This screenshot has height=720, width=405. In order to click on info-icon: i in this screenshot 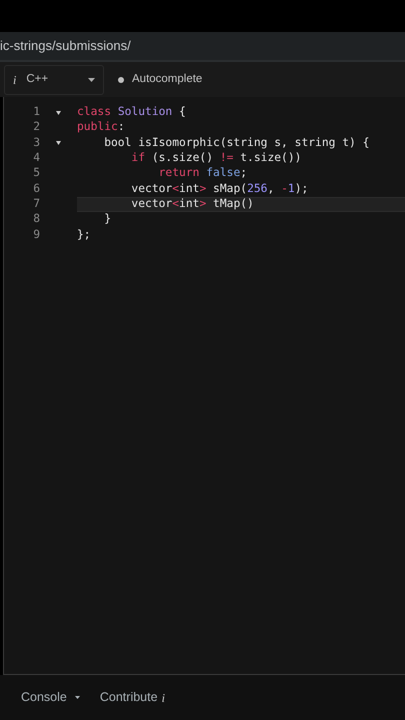, I will do `click(14, 79)`.